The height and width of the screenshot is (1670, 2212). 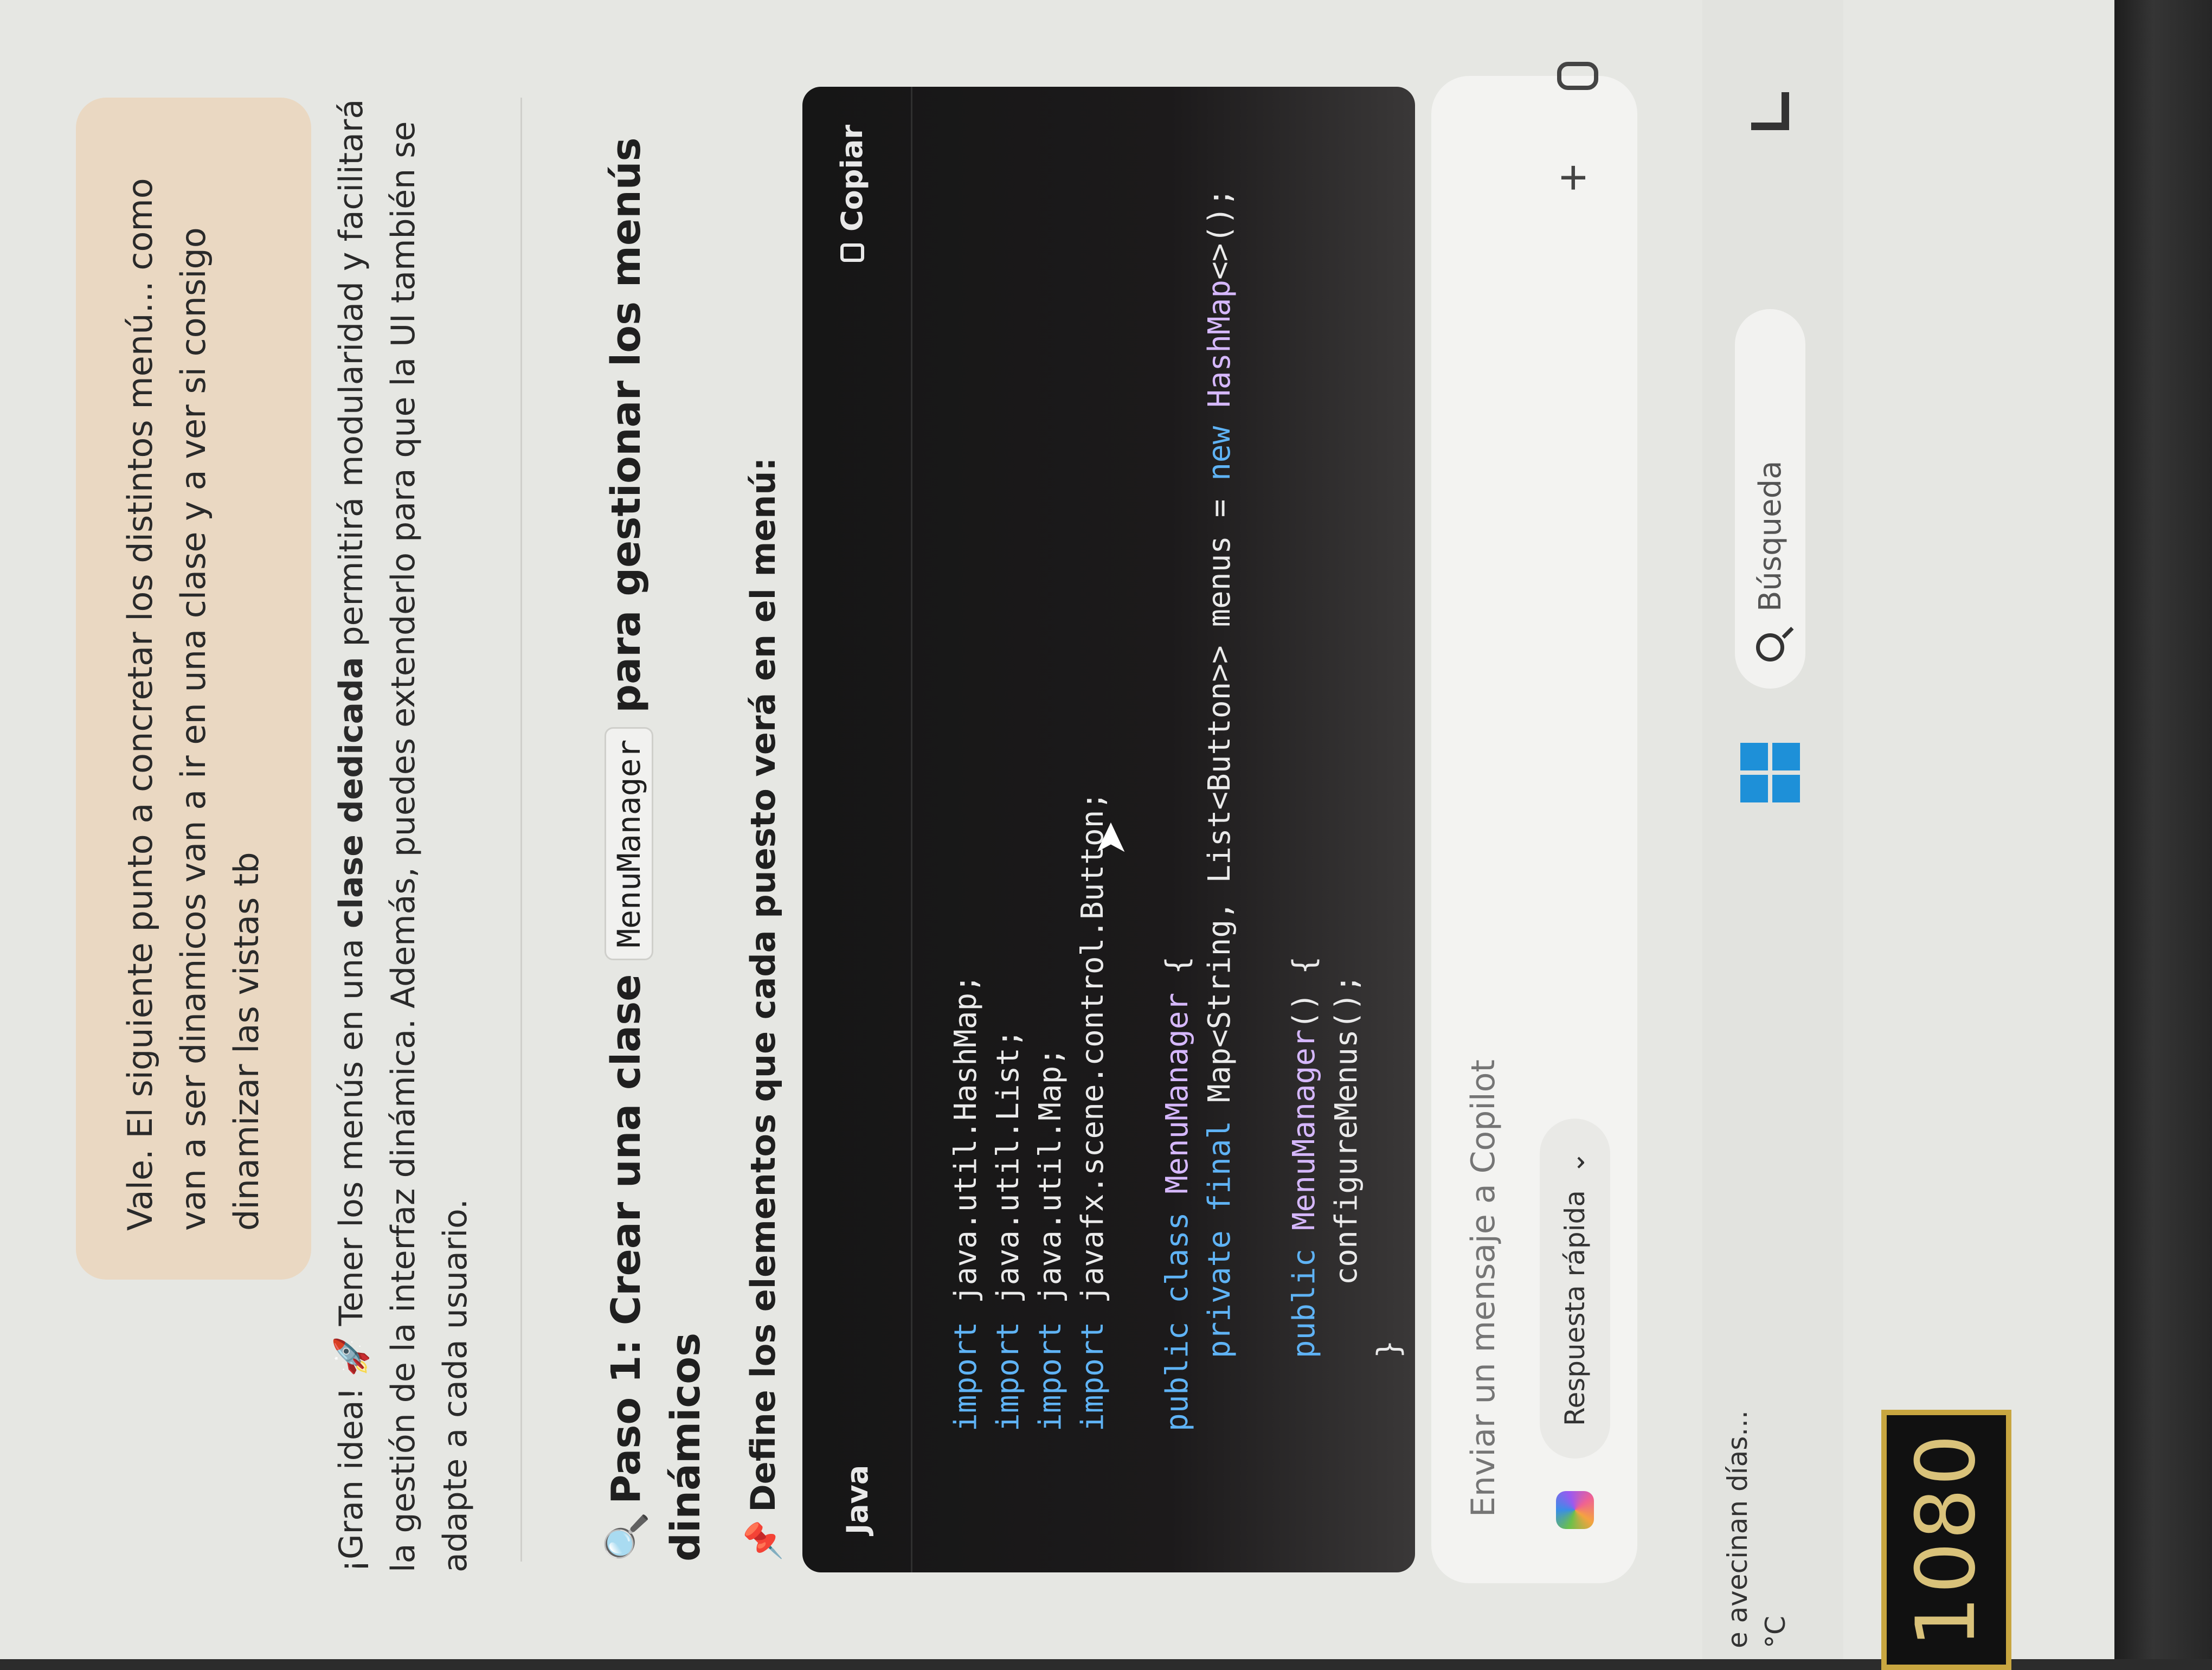 I want to click on tray-icon, so click(x=1770, y=111).